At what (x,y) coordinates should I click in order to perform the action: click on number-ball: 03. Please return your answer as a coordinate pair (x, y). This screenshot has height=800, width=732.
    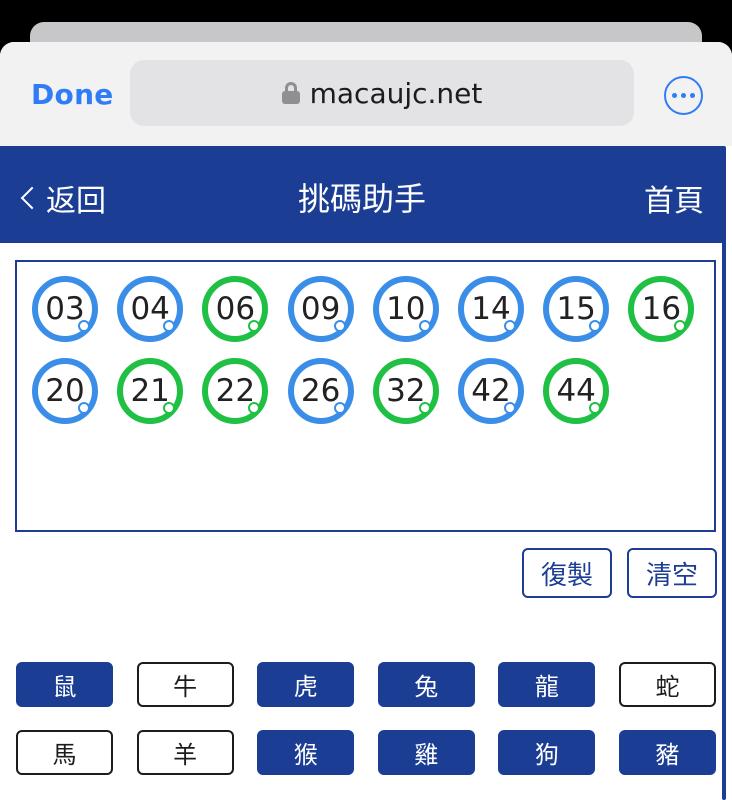
    Looking at the image, I should click on (65, 309).